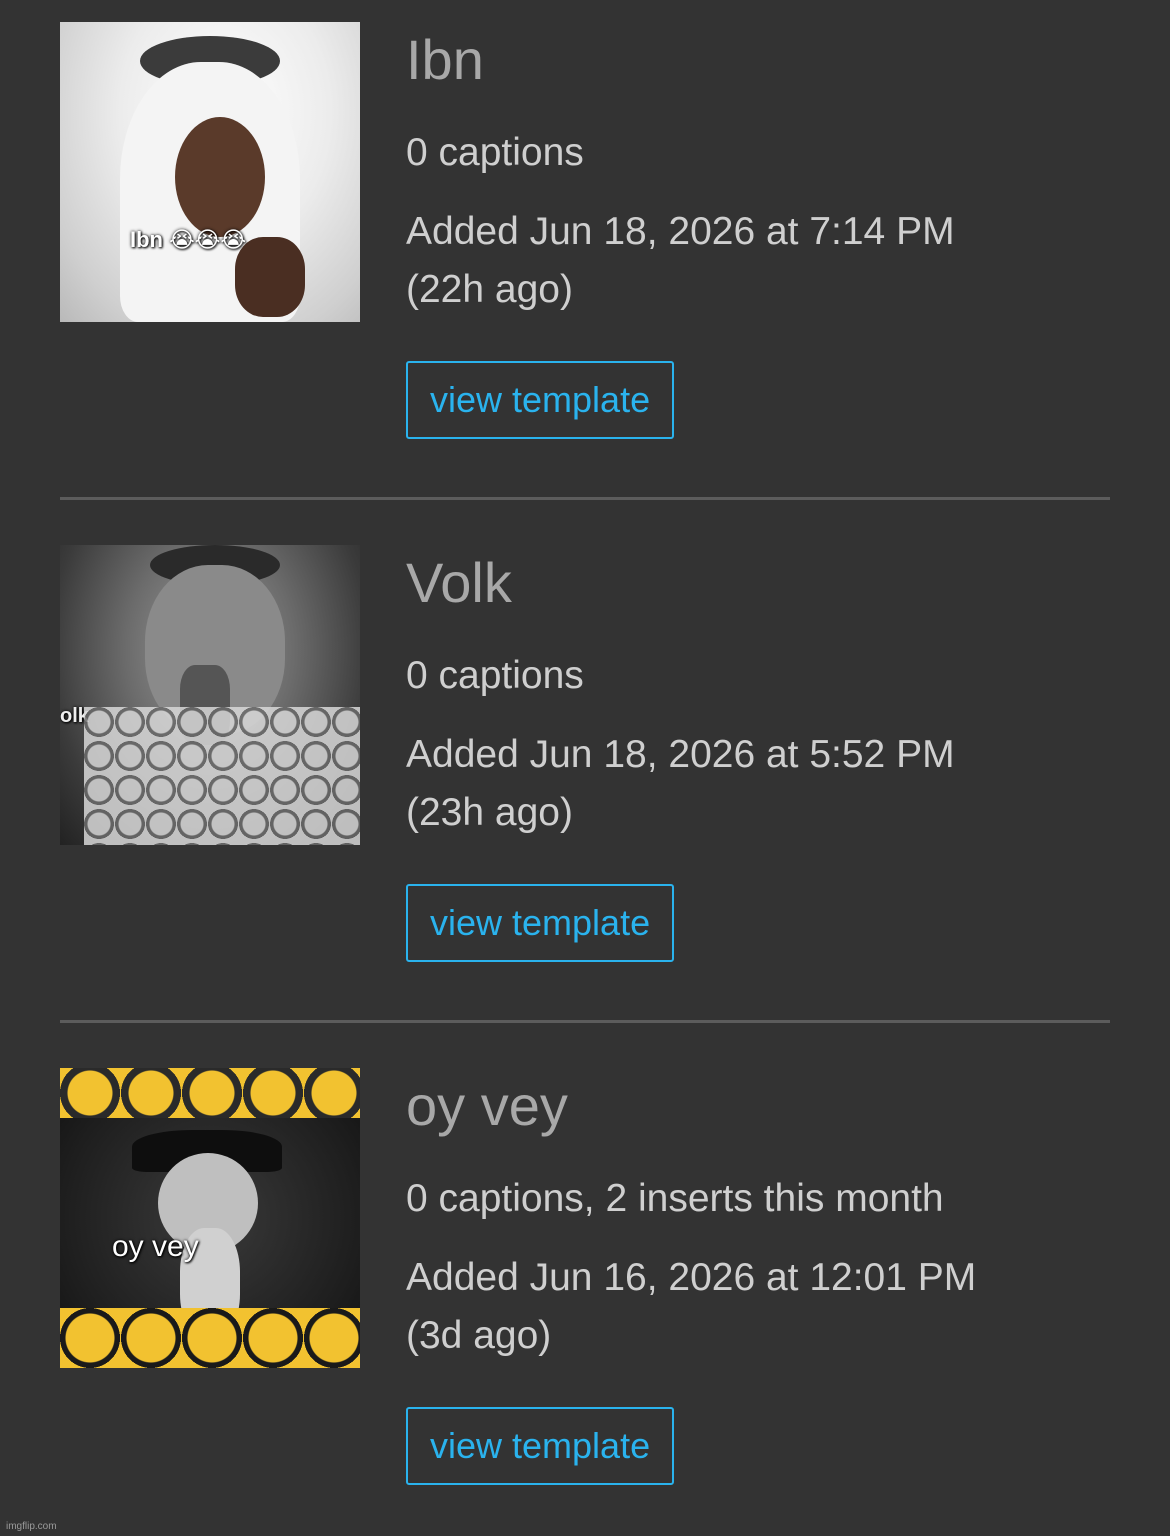  I want to click on emoji-row-bottom, so click(210, 1338).